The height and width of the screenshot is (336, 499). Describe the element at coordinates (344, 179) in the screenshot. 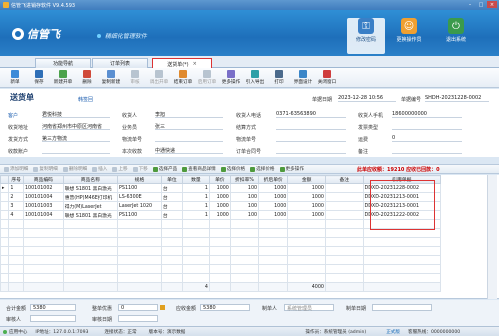

I see `col-header: 备注` at that location.